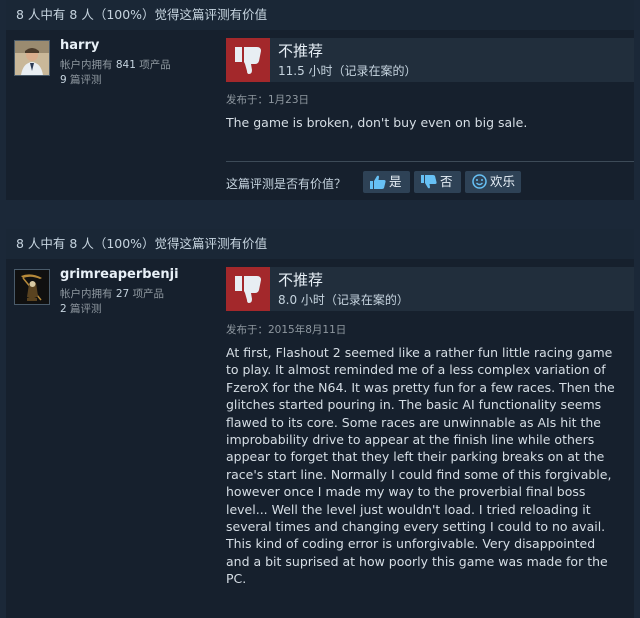  Describe the element at coordinates (430, 161) in the screenshot. I see `divider` at that location.